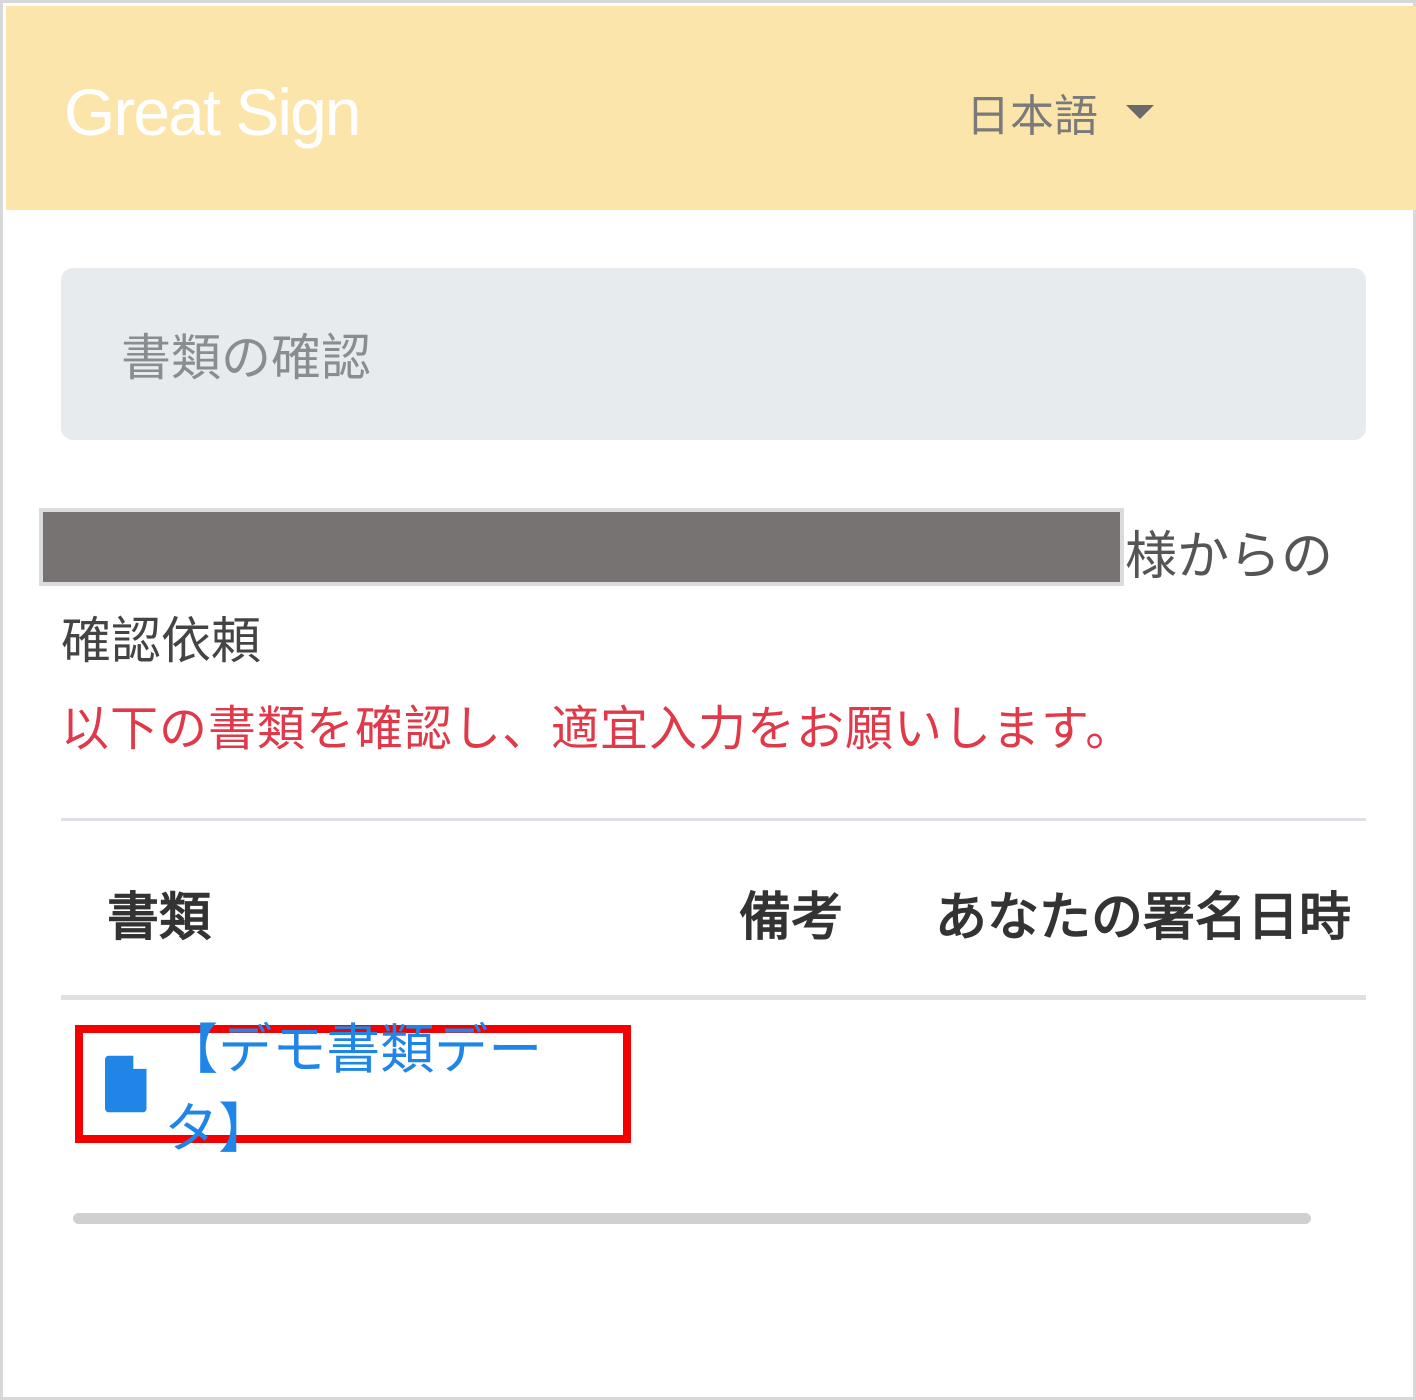 This screenshot has width=1416, height=1400. Describe the element at coordinates (1143, 918) in the screenshot. I see `column-header-sign-date: あなたの署名日時` at that location.